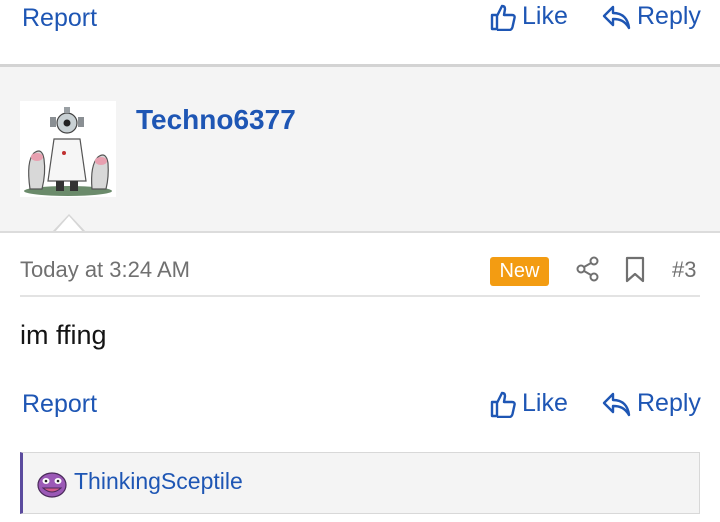 The image size is (720, 522). What do you see at coordinates (63, 335) in the screenshot?
I see `post-body-text: im ffing` at bounding box center [63, 335].